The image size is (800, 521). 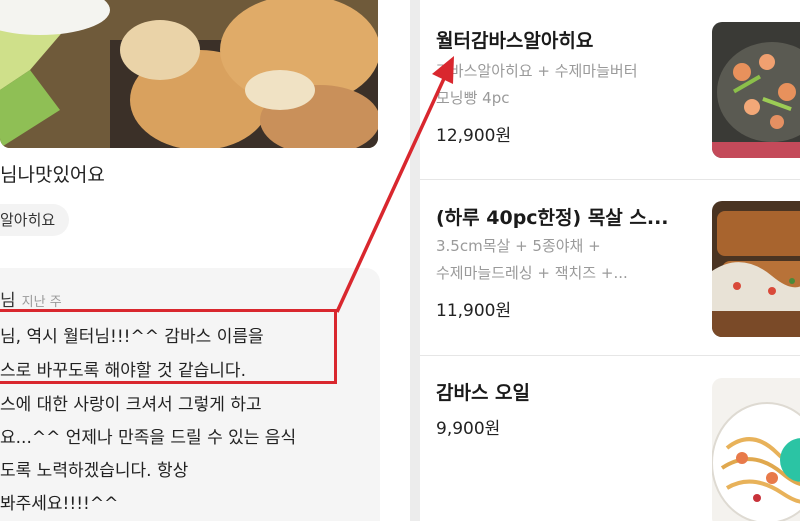 I want to click on highlight-box, so click(x=168, y=346).